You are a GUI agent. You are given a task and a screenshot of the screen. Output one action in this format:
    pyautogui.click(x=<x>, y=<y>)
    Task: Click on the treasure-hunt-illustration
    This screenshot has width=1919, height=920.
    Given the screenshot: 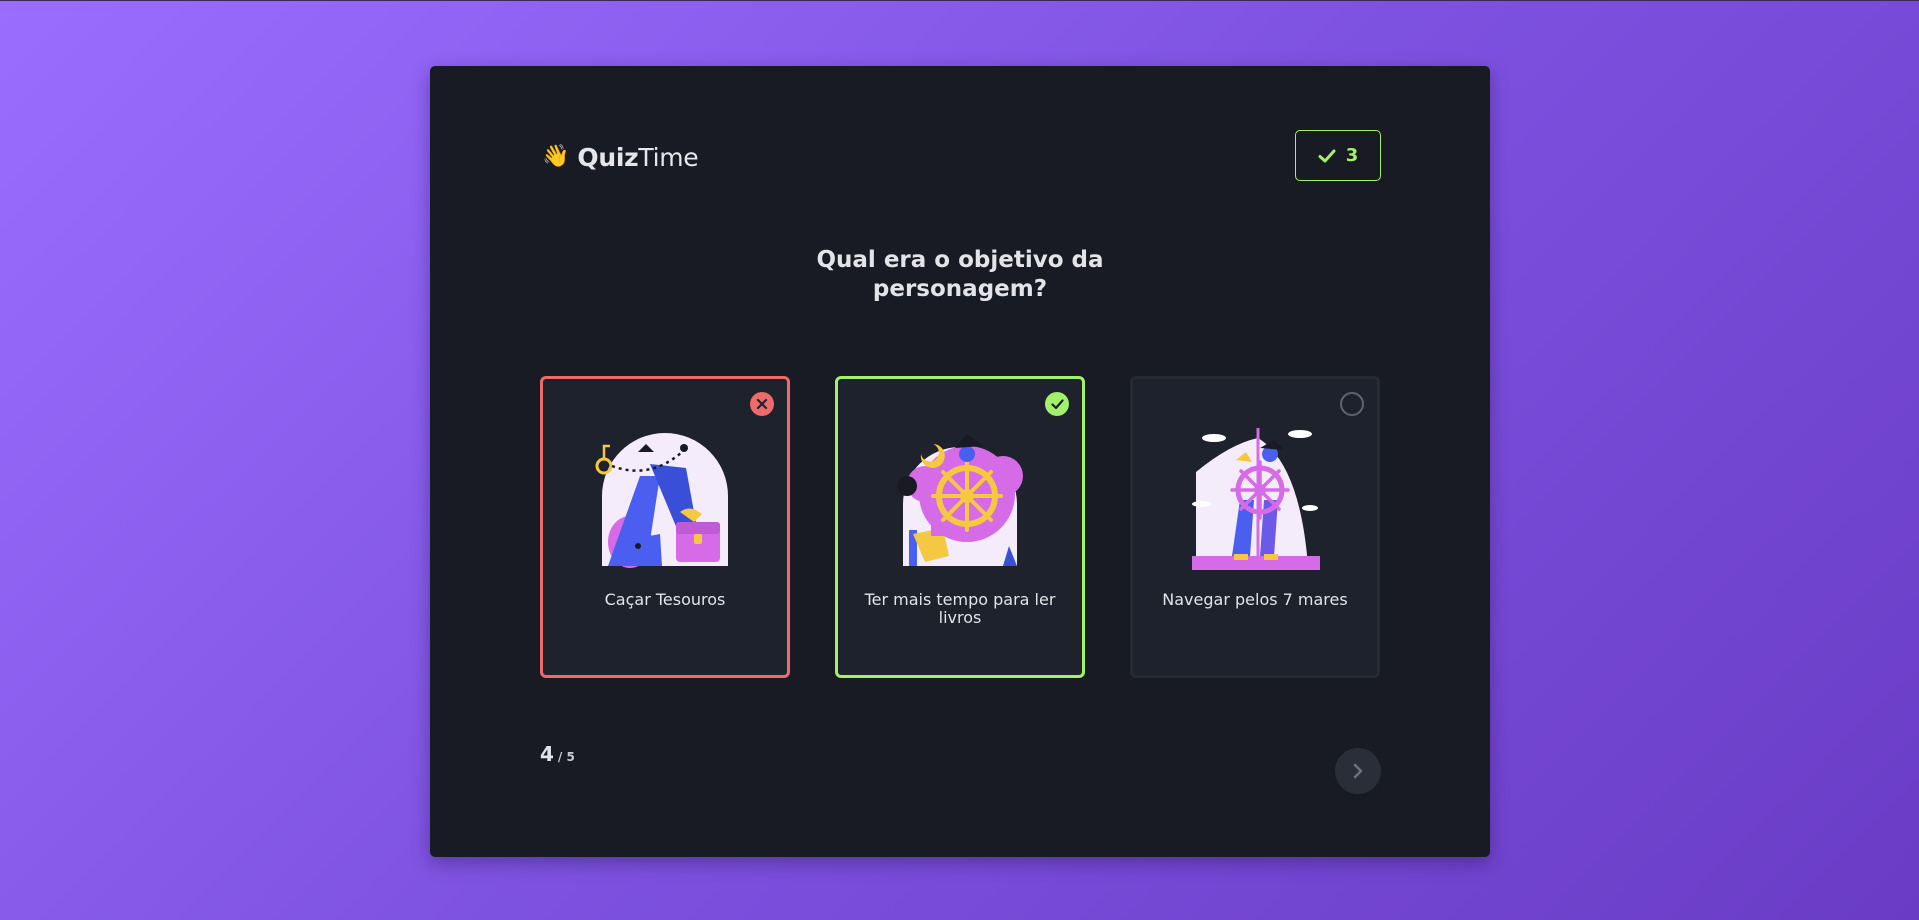 What is the action you would take?
    pyautogui.click(x=661, y=500)
    